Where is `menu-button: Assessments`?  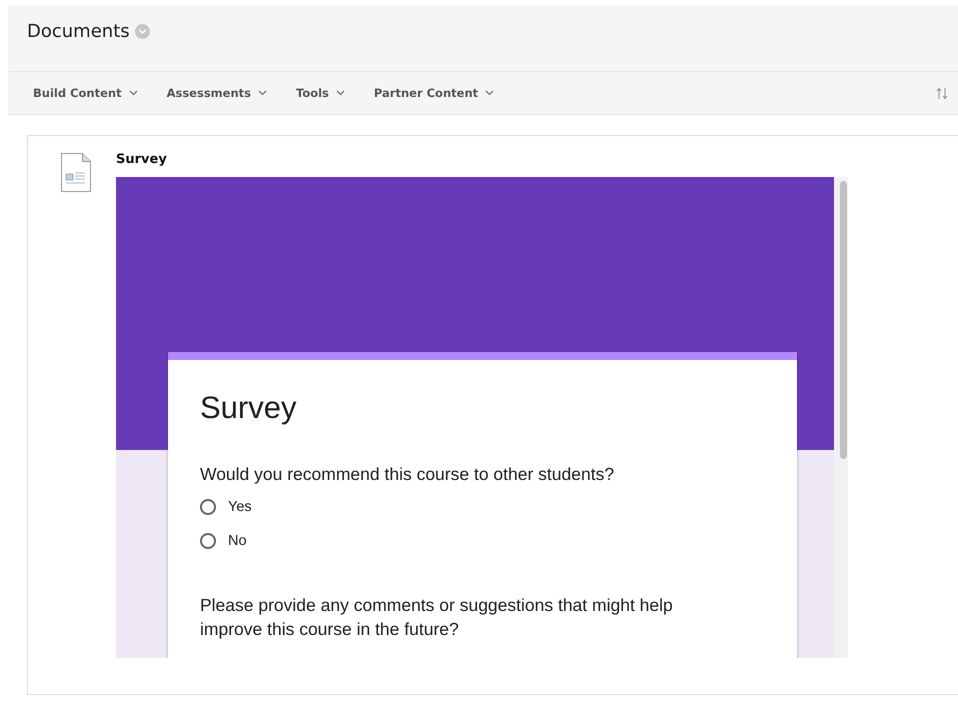
menu-button: Assessments is located at coordinates (217, 93).